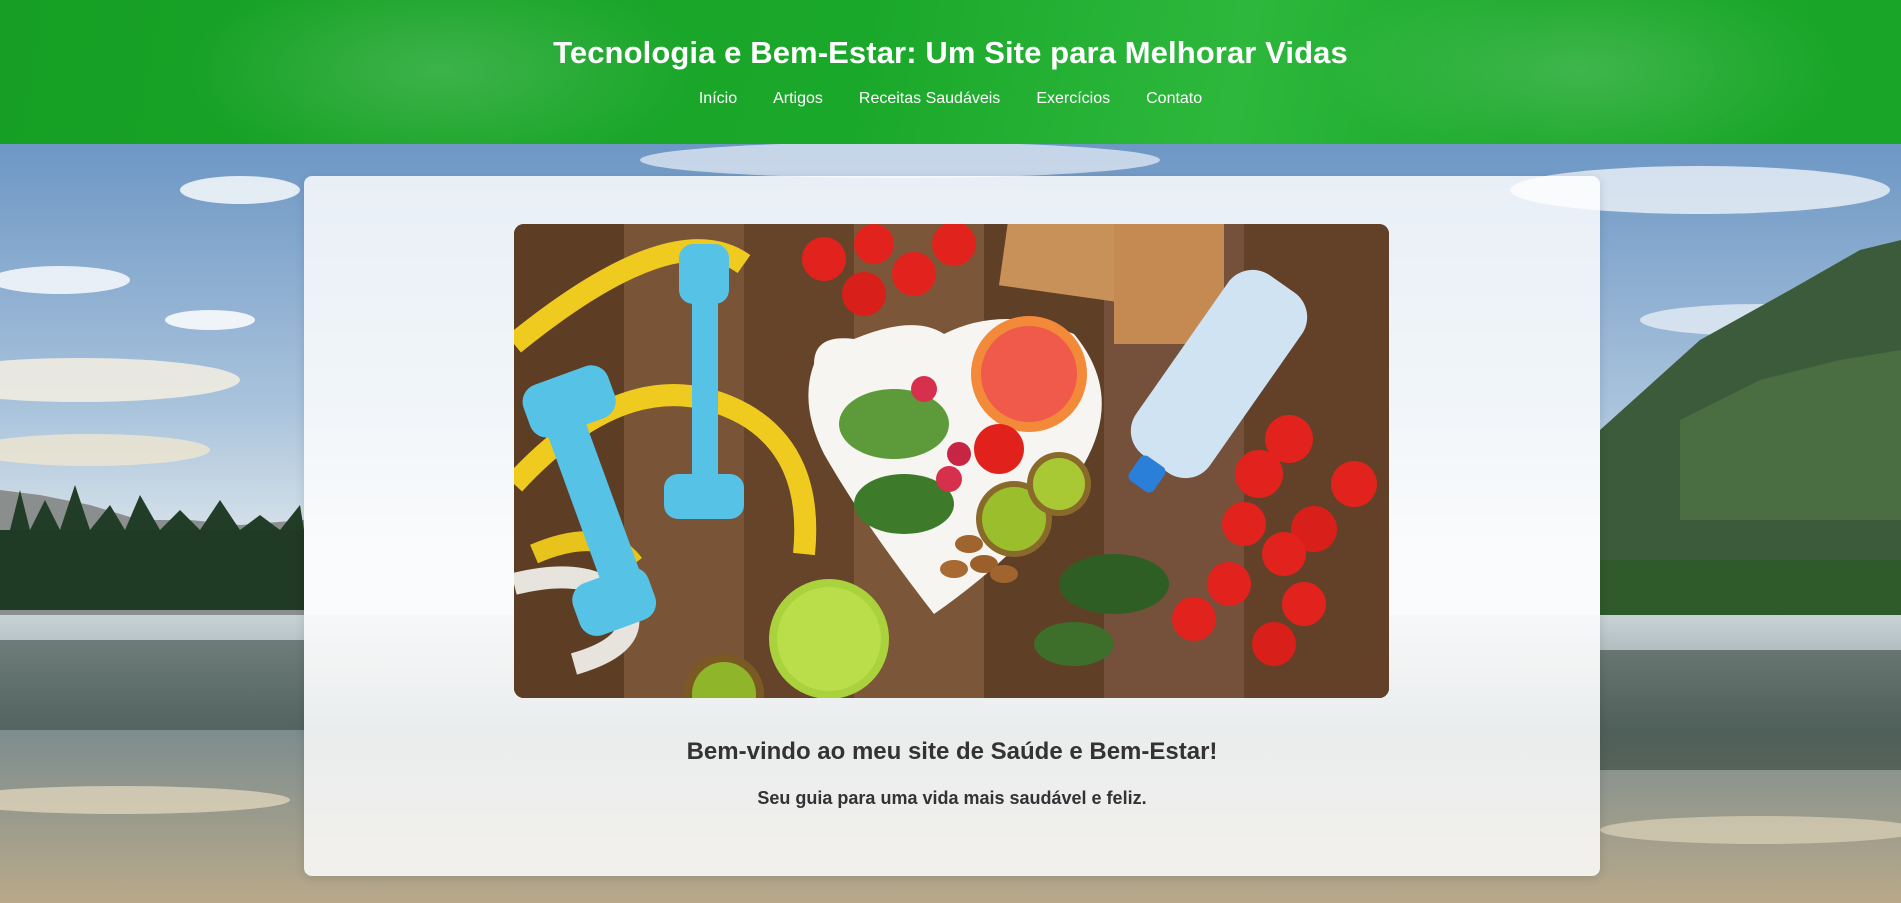 The height and width of the screenshot is (903, 1901). What do you see at coordinates (718, 99) in the screenshot?
I see `nav-link-inicio: Início` at bounding box center [718, 99].